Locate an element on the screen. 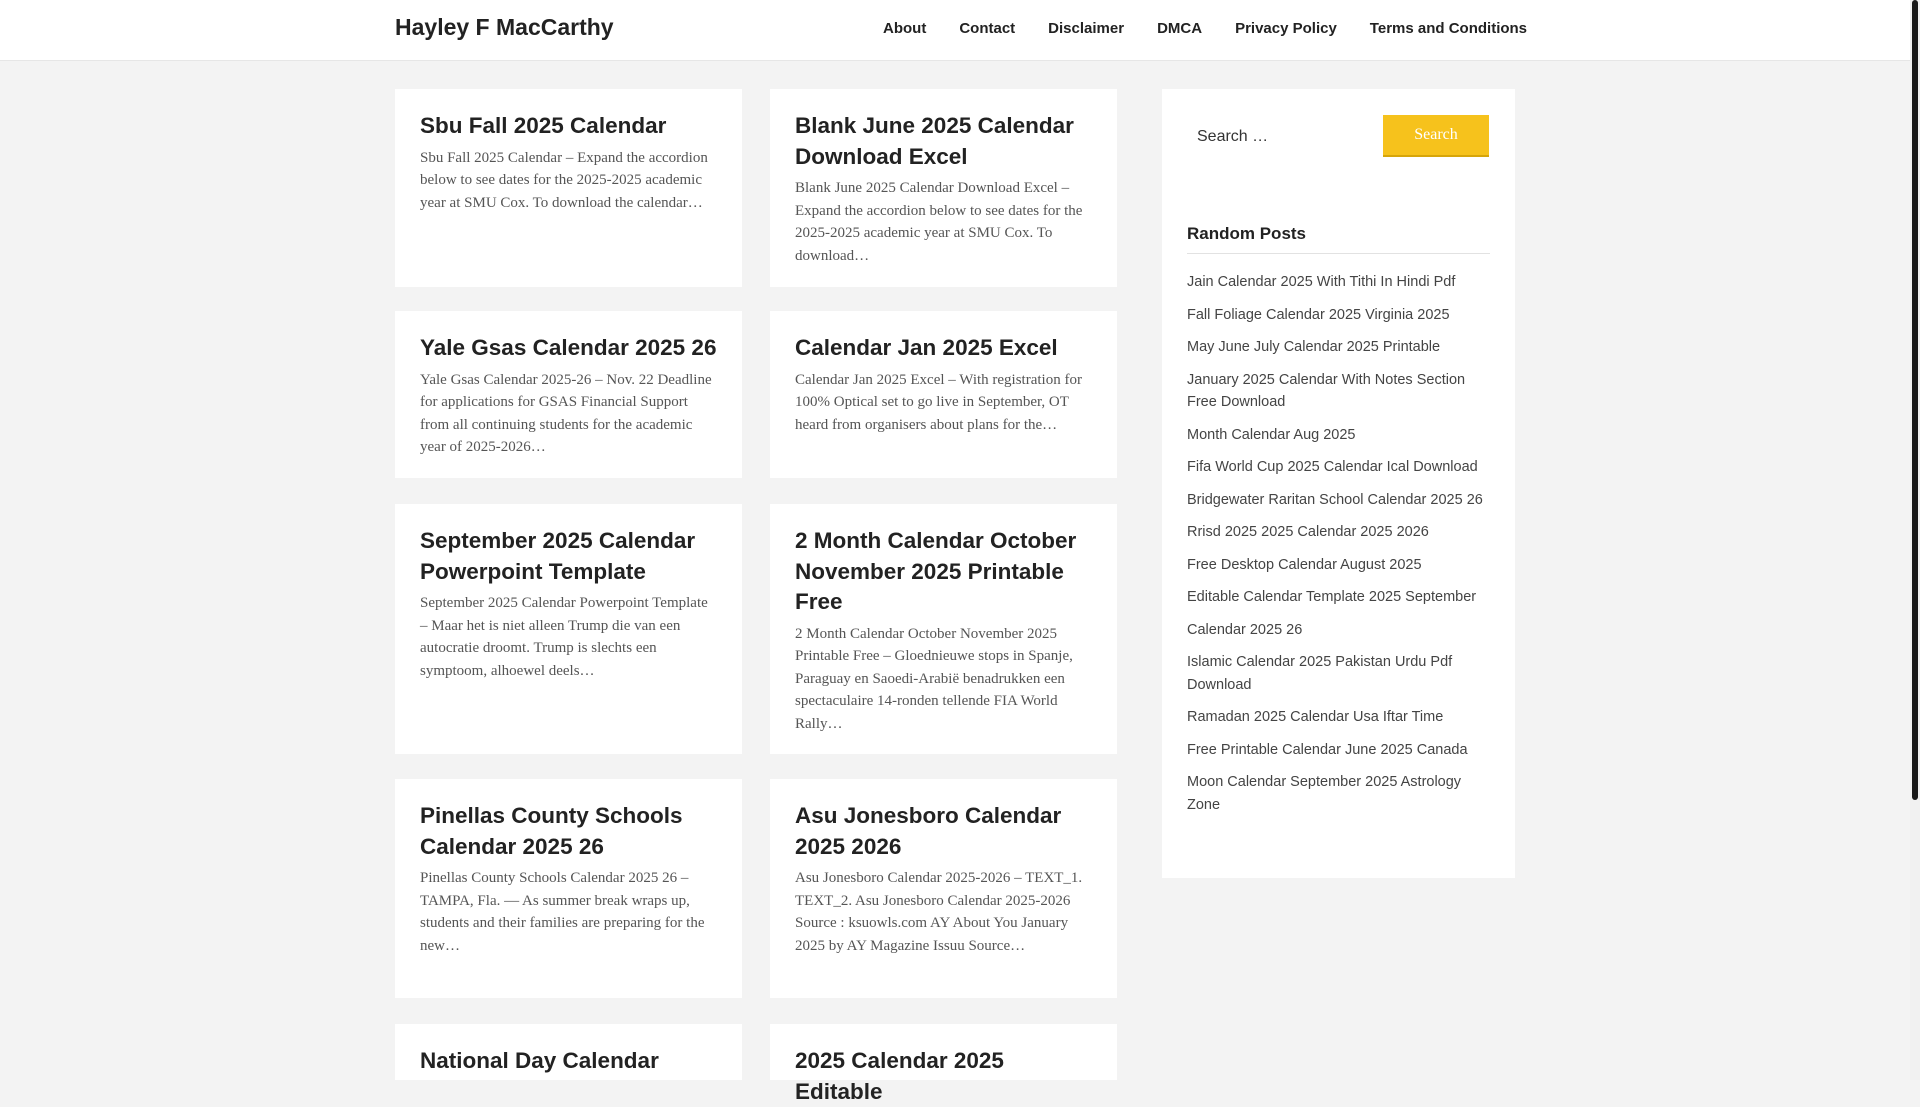  random-post-link: Month Calendar Aug 2025 is located at coordinates (1338, 435).